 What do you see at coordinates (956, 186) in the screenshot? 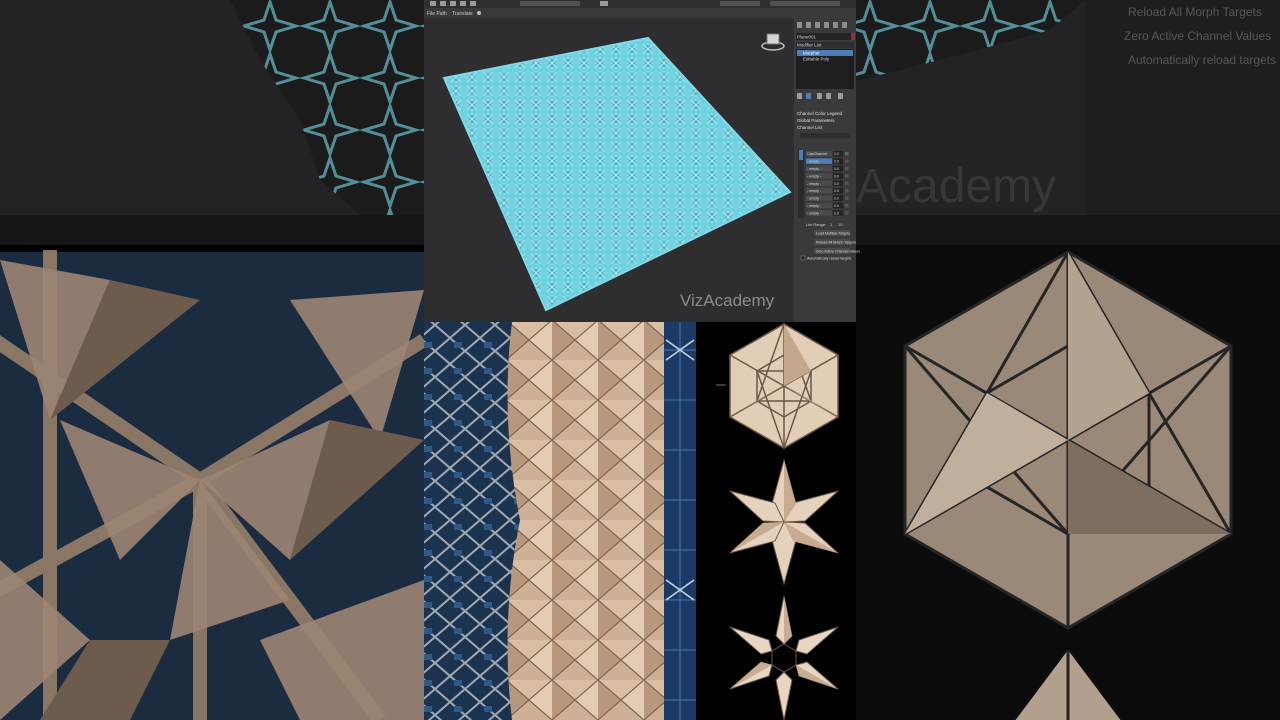
I see `background-watermark: Academy` at bounding box center [956, 186].